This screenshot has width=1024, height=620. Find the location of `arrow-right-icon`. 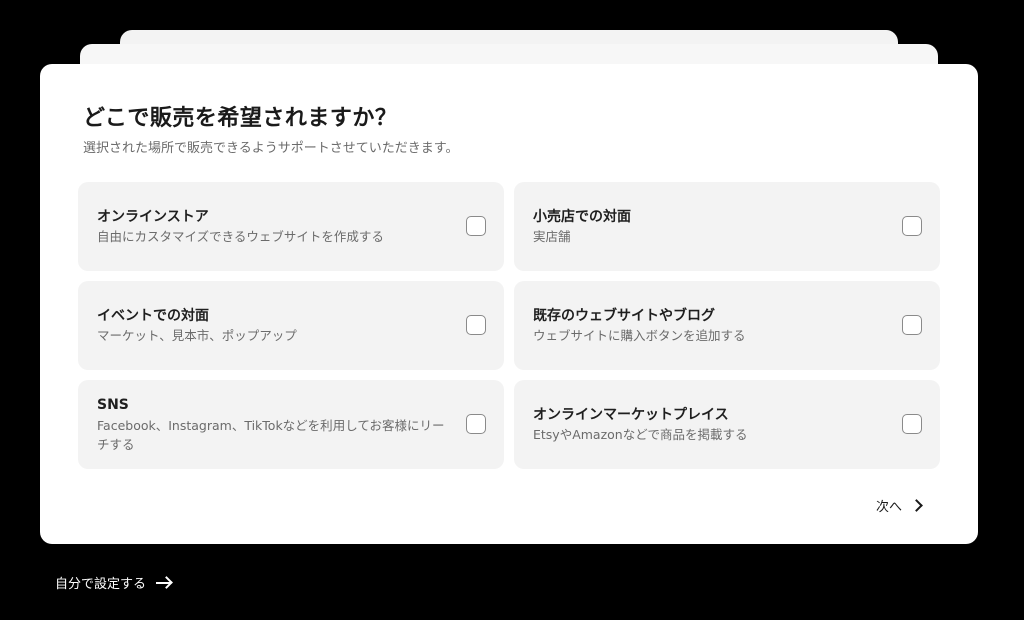

arrow-right-icon is located at coordinates (164, 583).